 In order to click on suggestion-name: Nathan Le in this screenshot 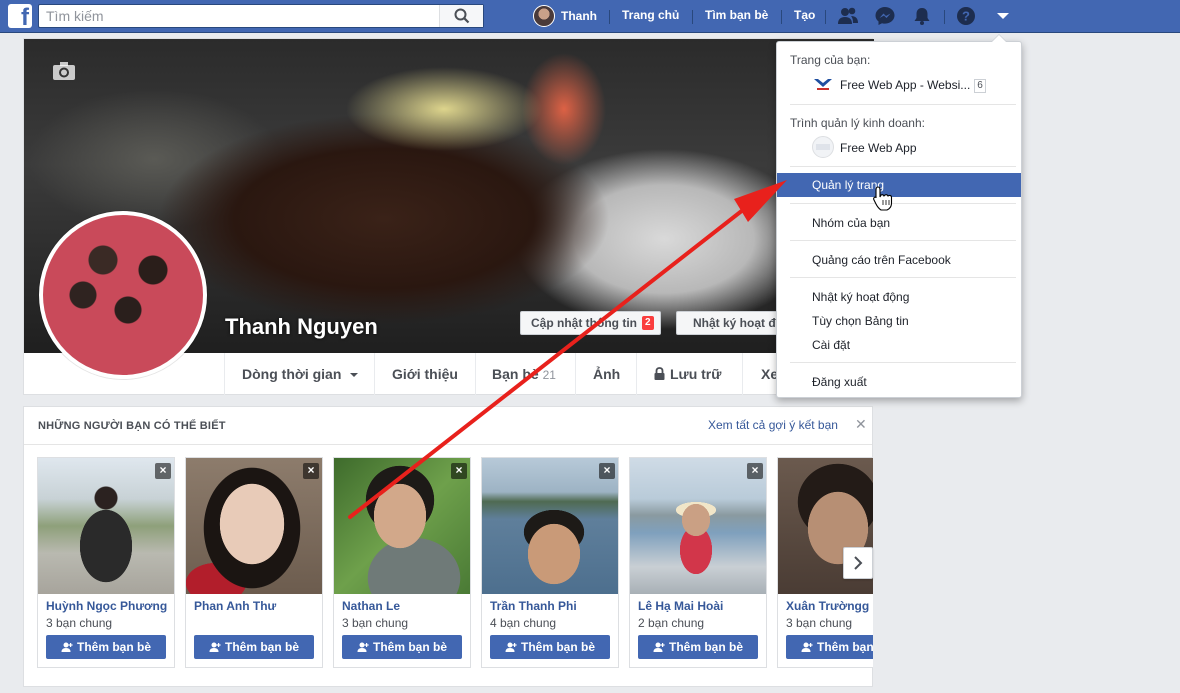, I will do `click(404, 606)`.